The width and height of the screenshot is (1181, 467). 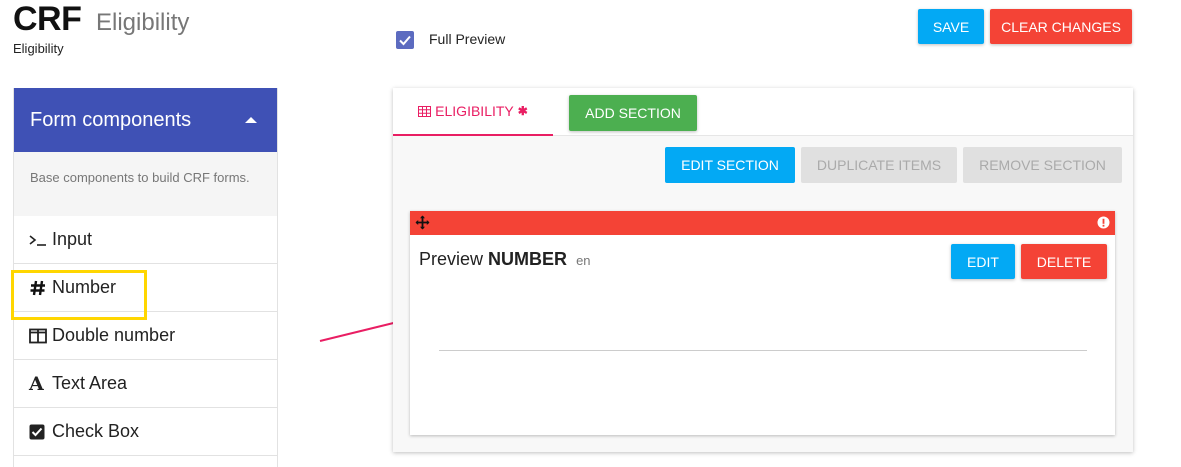 What do you see at coordinates (425, 111) in the screenshot?
I see `table-icon` at bounding box center [425, 111].